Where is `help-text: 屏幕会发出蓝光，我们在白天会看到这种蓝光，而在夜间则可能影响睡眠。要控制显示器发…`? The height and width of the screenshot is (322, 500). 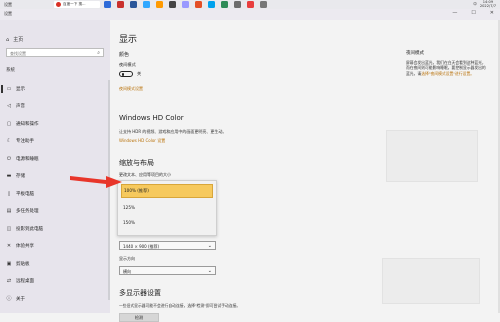 help-text: 屏幕会发出蓝光，我们在白天会看到这种蓝光，而在夜间则可能影响睡眠。要控制显示器发… is located at coordinates (447, 68).